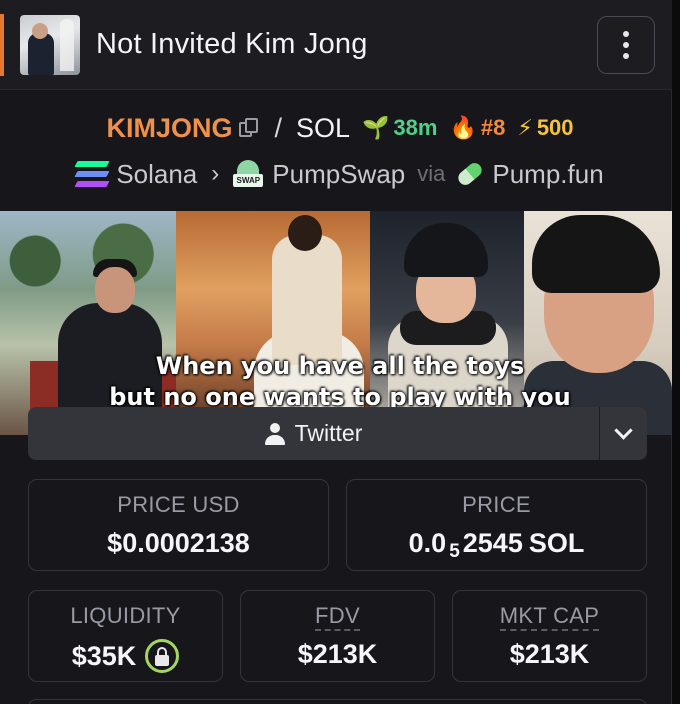 This screenshot has height=704, width=680. Describe the element at coordinates (249, 128) in the screenshot. I see `copy-icon` at that location.